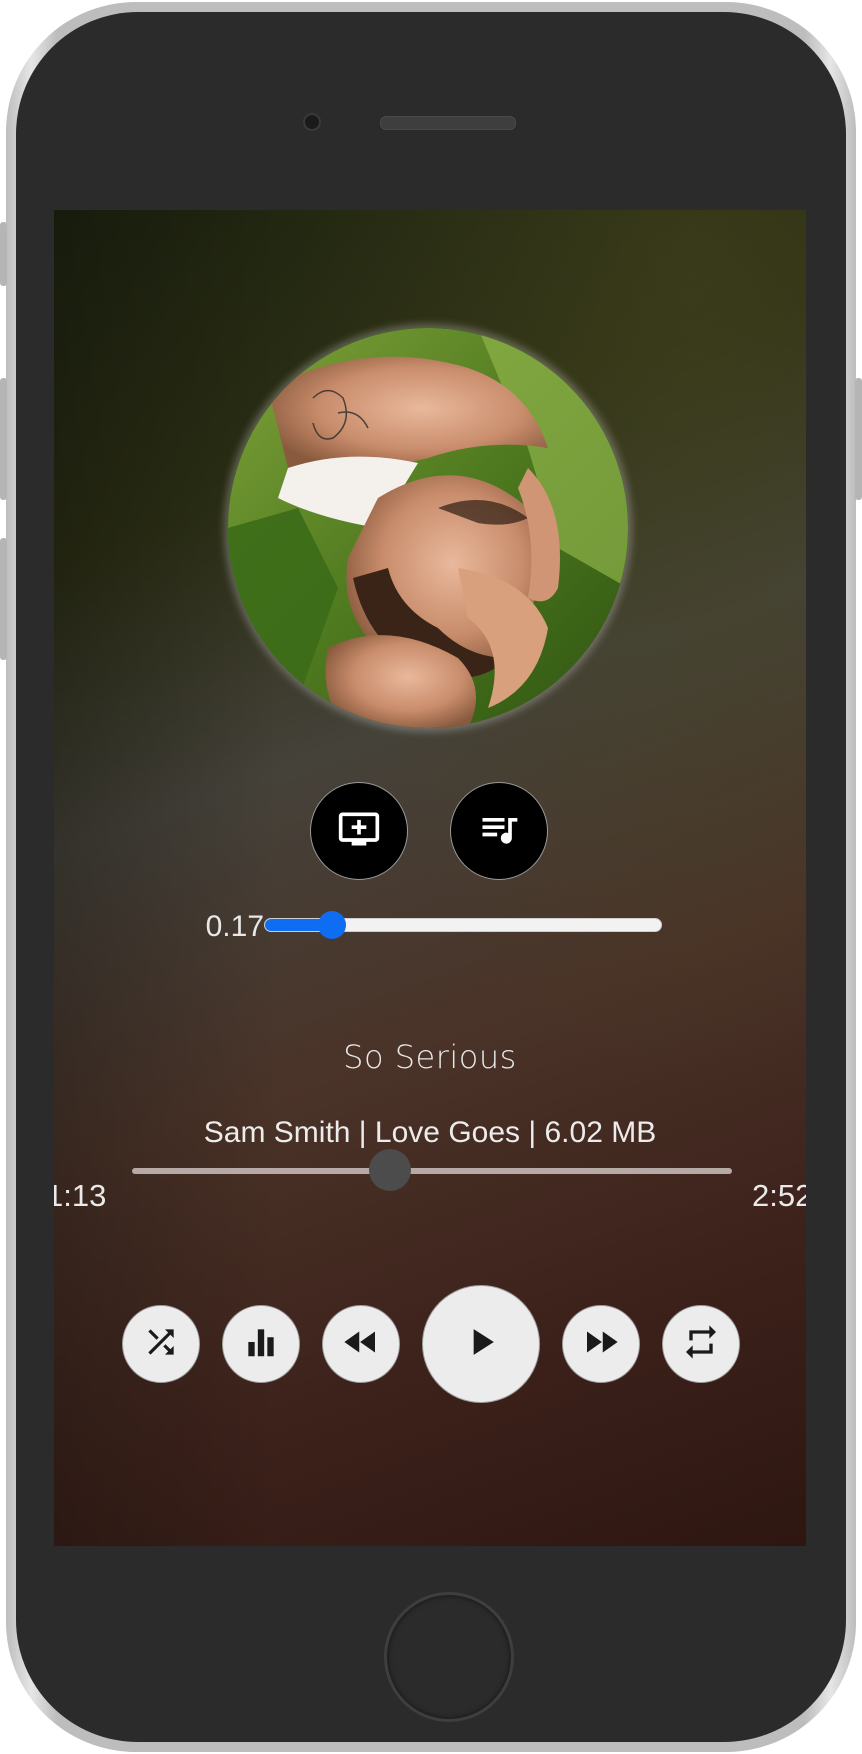 Image resolution: width=862 pixels, height=1754 pixels. I want to click on play-icon, so click(481, 1344).